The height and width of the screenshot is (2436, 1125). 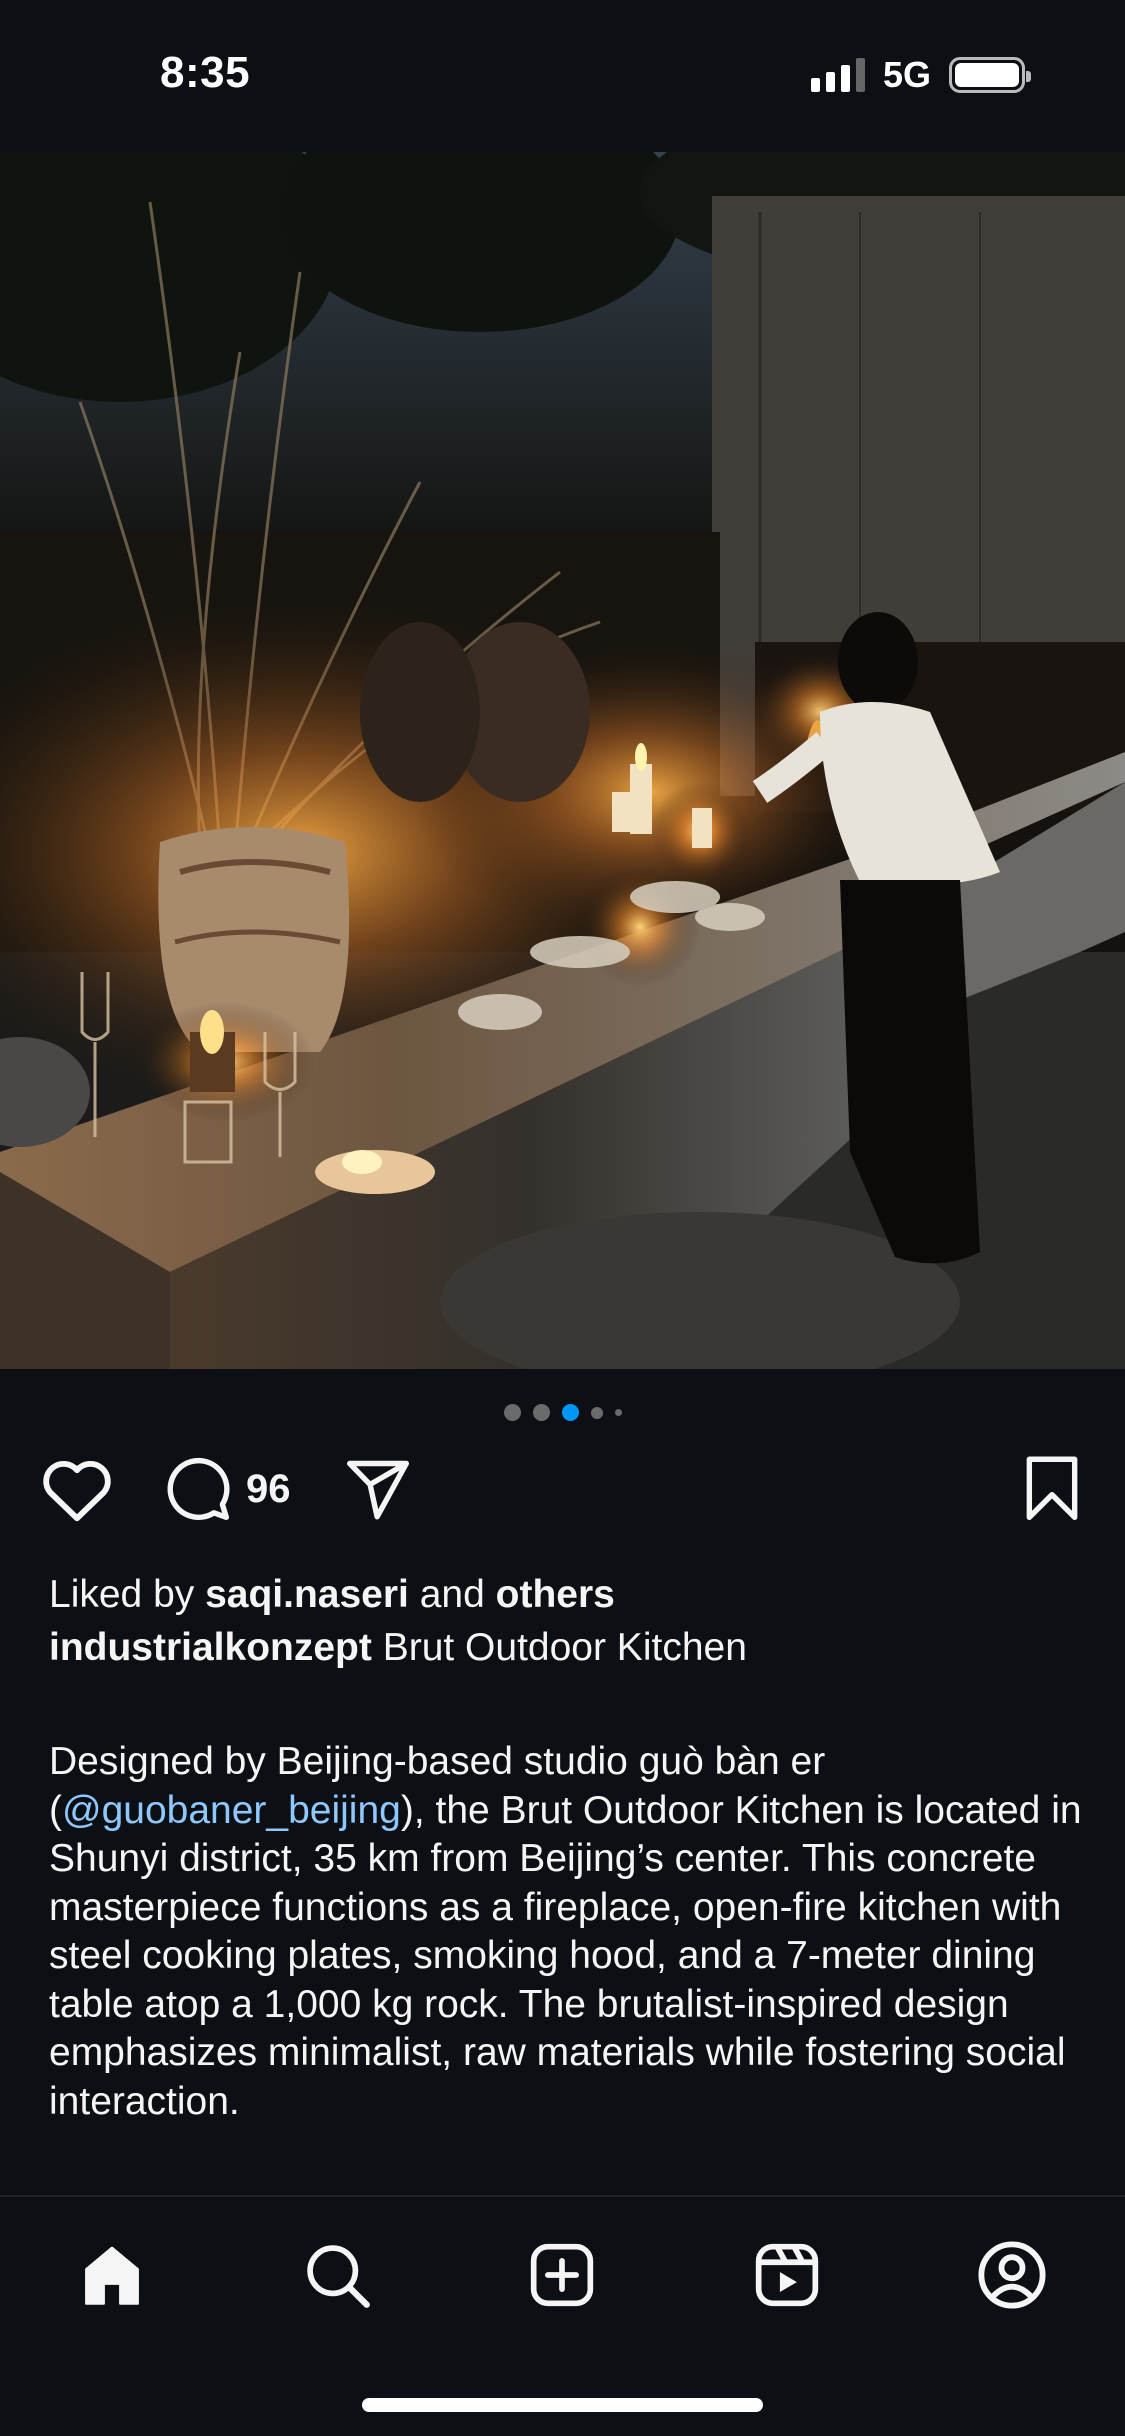 What do you see at coordinates (562, 1495) in the screenshot?
I see `post-actions: 96` at bounding box center [562, 1495].